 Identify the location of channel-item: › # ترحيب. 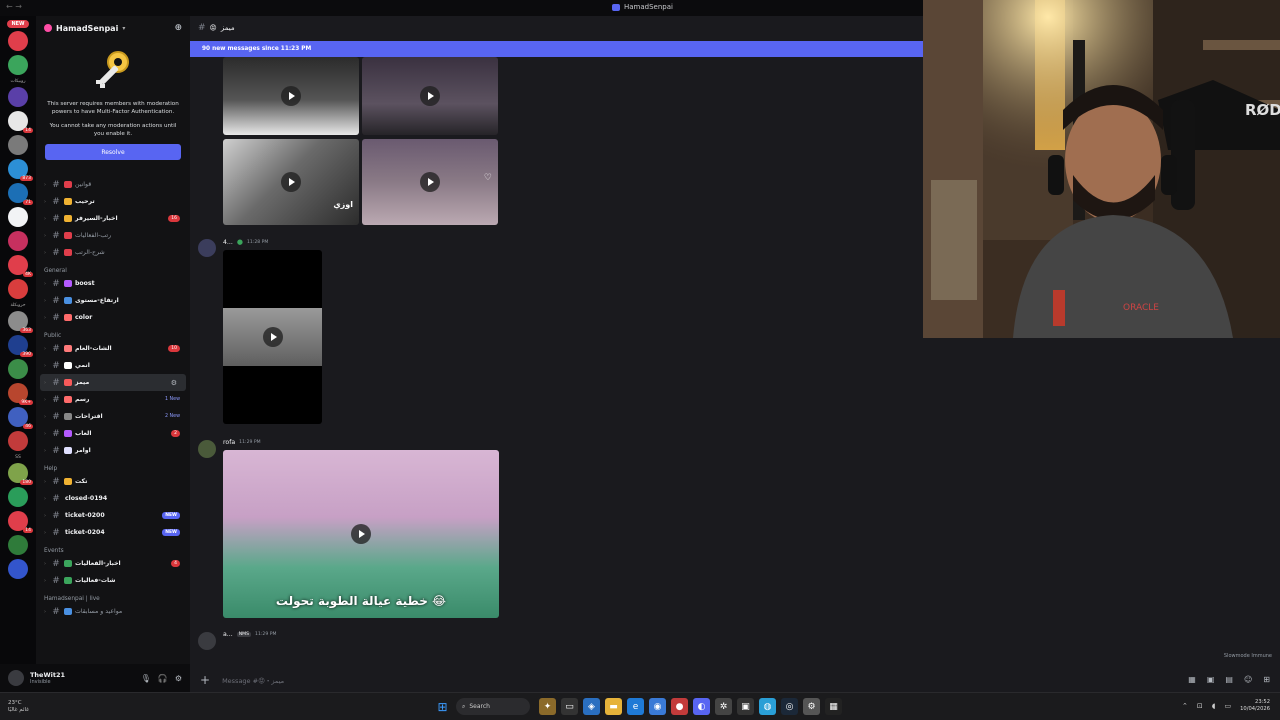
(113, 201).